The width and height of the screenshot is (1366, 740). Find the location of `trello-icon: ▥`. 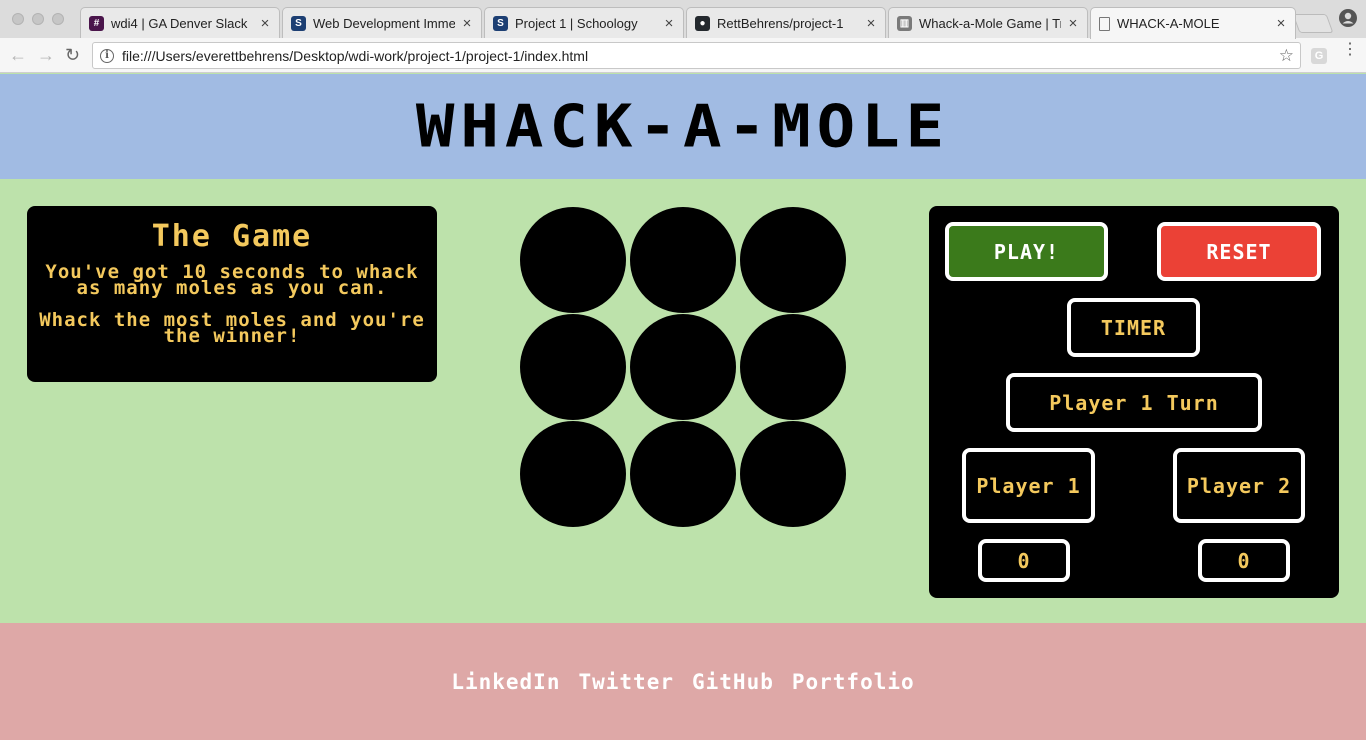

trello-icon: ▥ is located at coordinates (904, 23).